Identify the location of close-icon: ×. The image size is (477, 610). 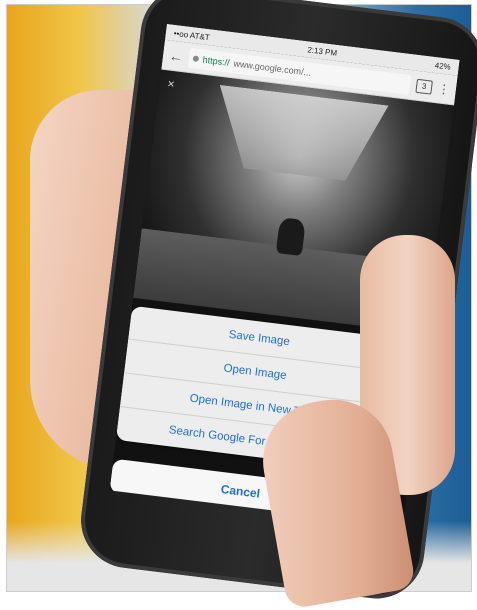
(171, 83).